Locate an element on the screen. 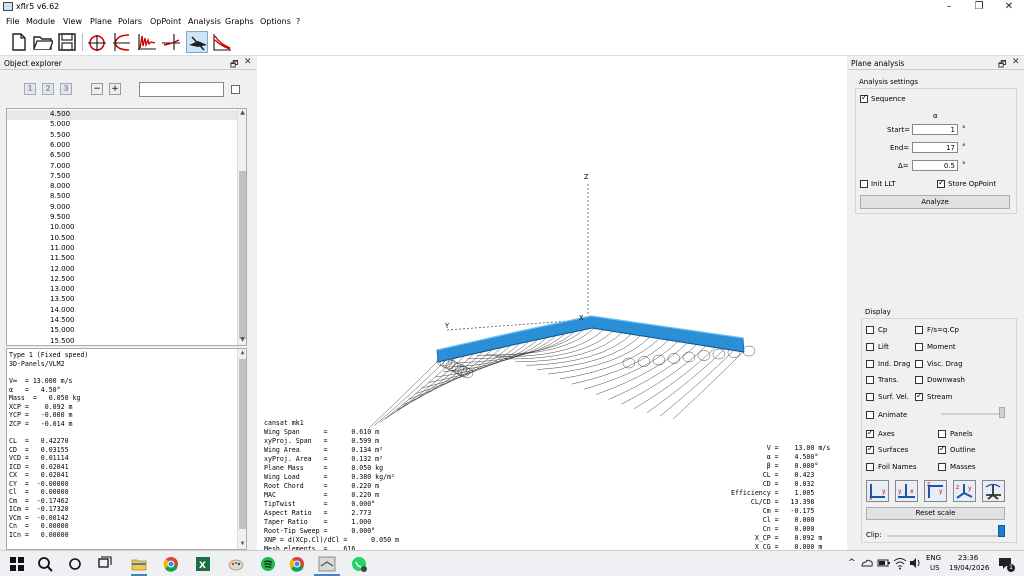 Image resolution: width=1024 pixels, height=576 pixels. menu-view: View is located at coordinates (72, 21).